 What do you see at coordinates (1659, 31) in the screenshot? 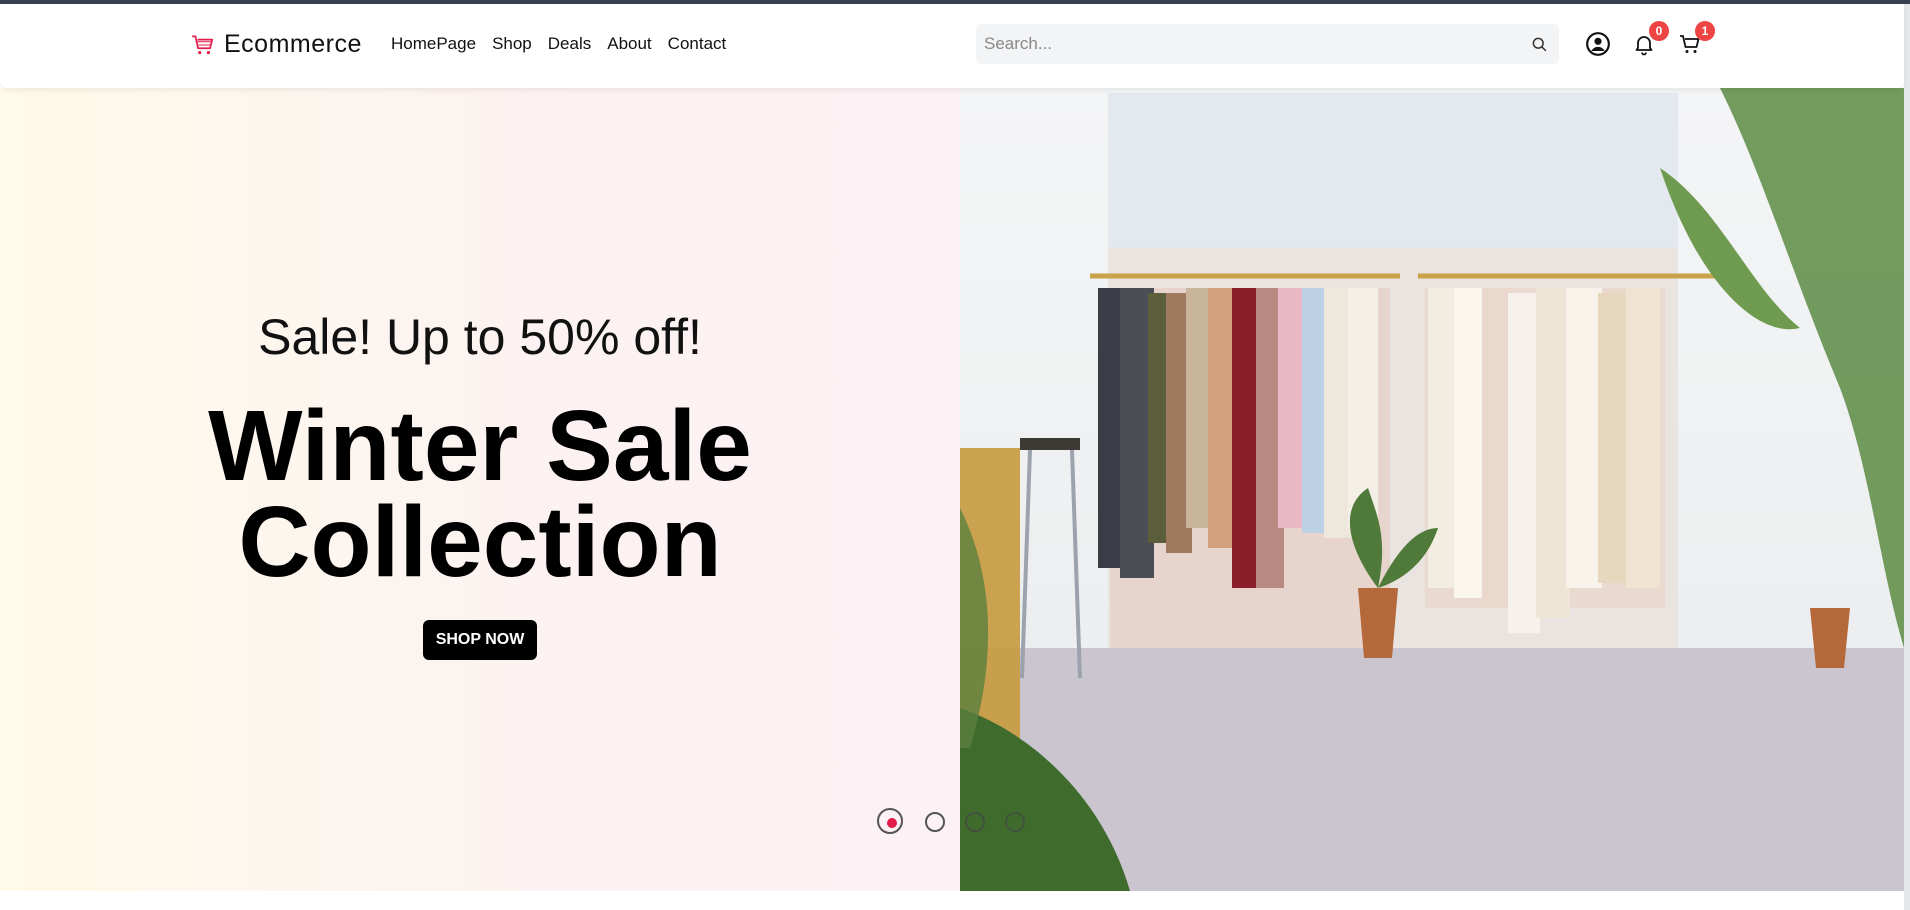
I see `notifications-badge: 0` at bounding box center [1659, 31].